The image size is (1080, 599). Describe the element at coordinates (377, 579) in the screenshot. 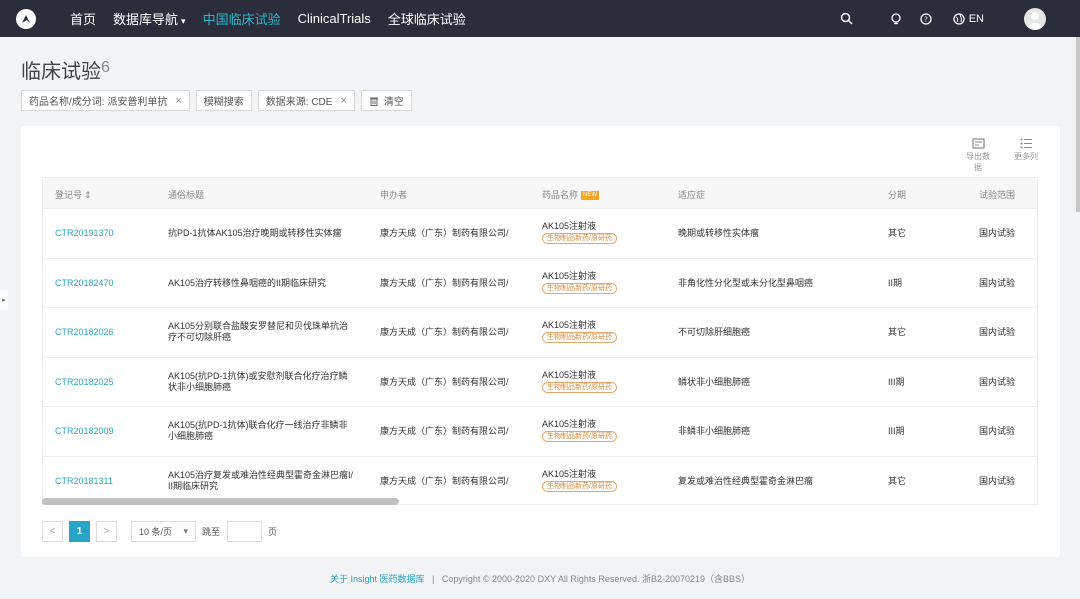

I see `about-link: 关于 Insight 医药数据库` at that location.